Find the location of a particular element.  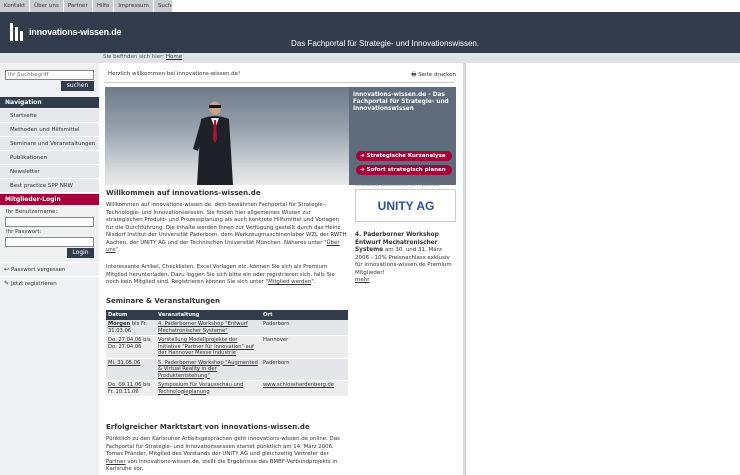

forgot-password-link: ↩ Passwort vergessen is located at coordinates (35, 269).